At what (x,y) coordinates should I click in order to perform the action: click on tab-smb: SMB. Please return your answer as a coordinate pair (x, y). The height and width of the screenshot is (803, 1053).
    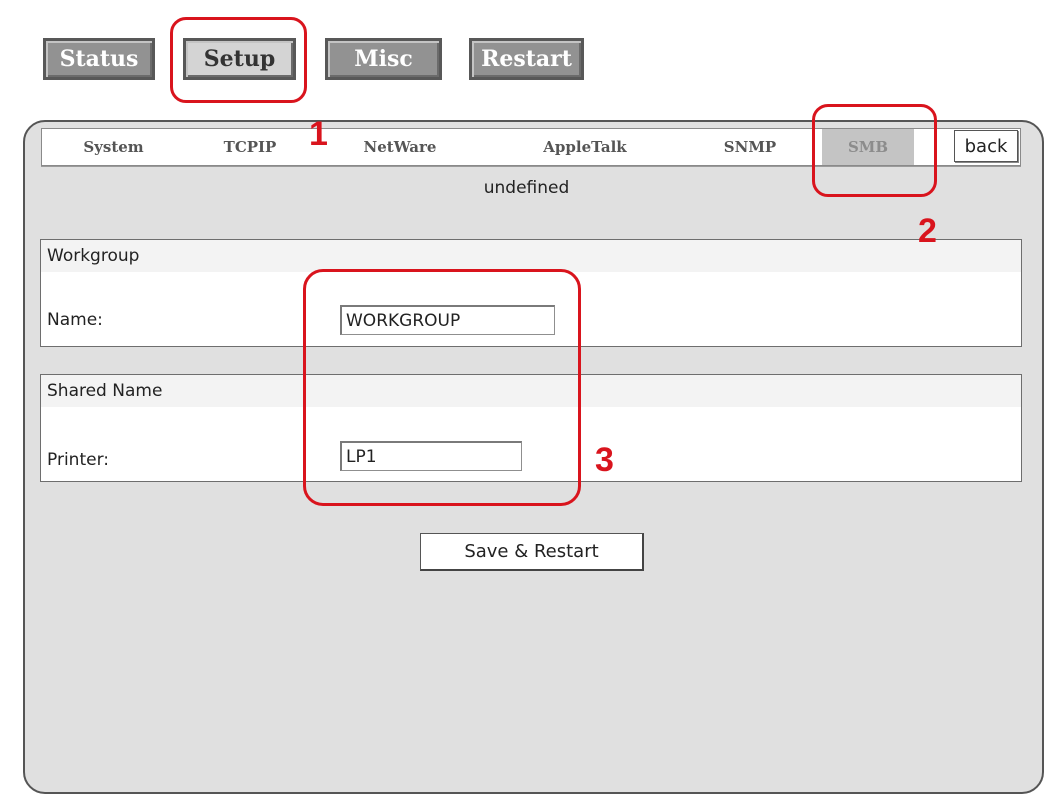
    Looking at the image, I should click on (868, 147).